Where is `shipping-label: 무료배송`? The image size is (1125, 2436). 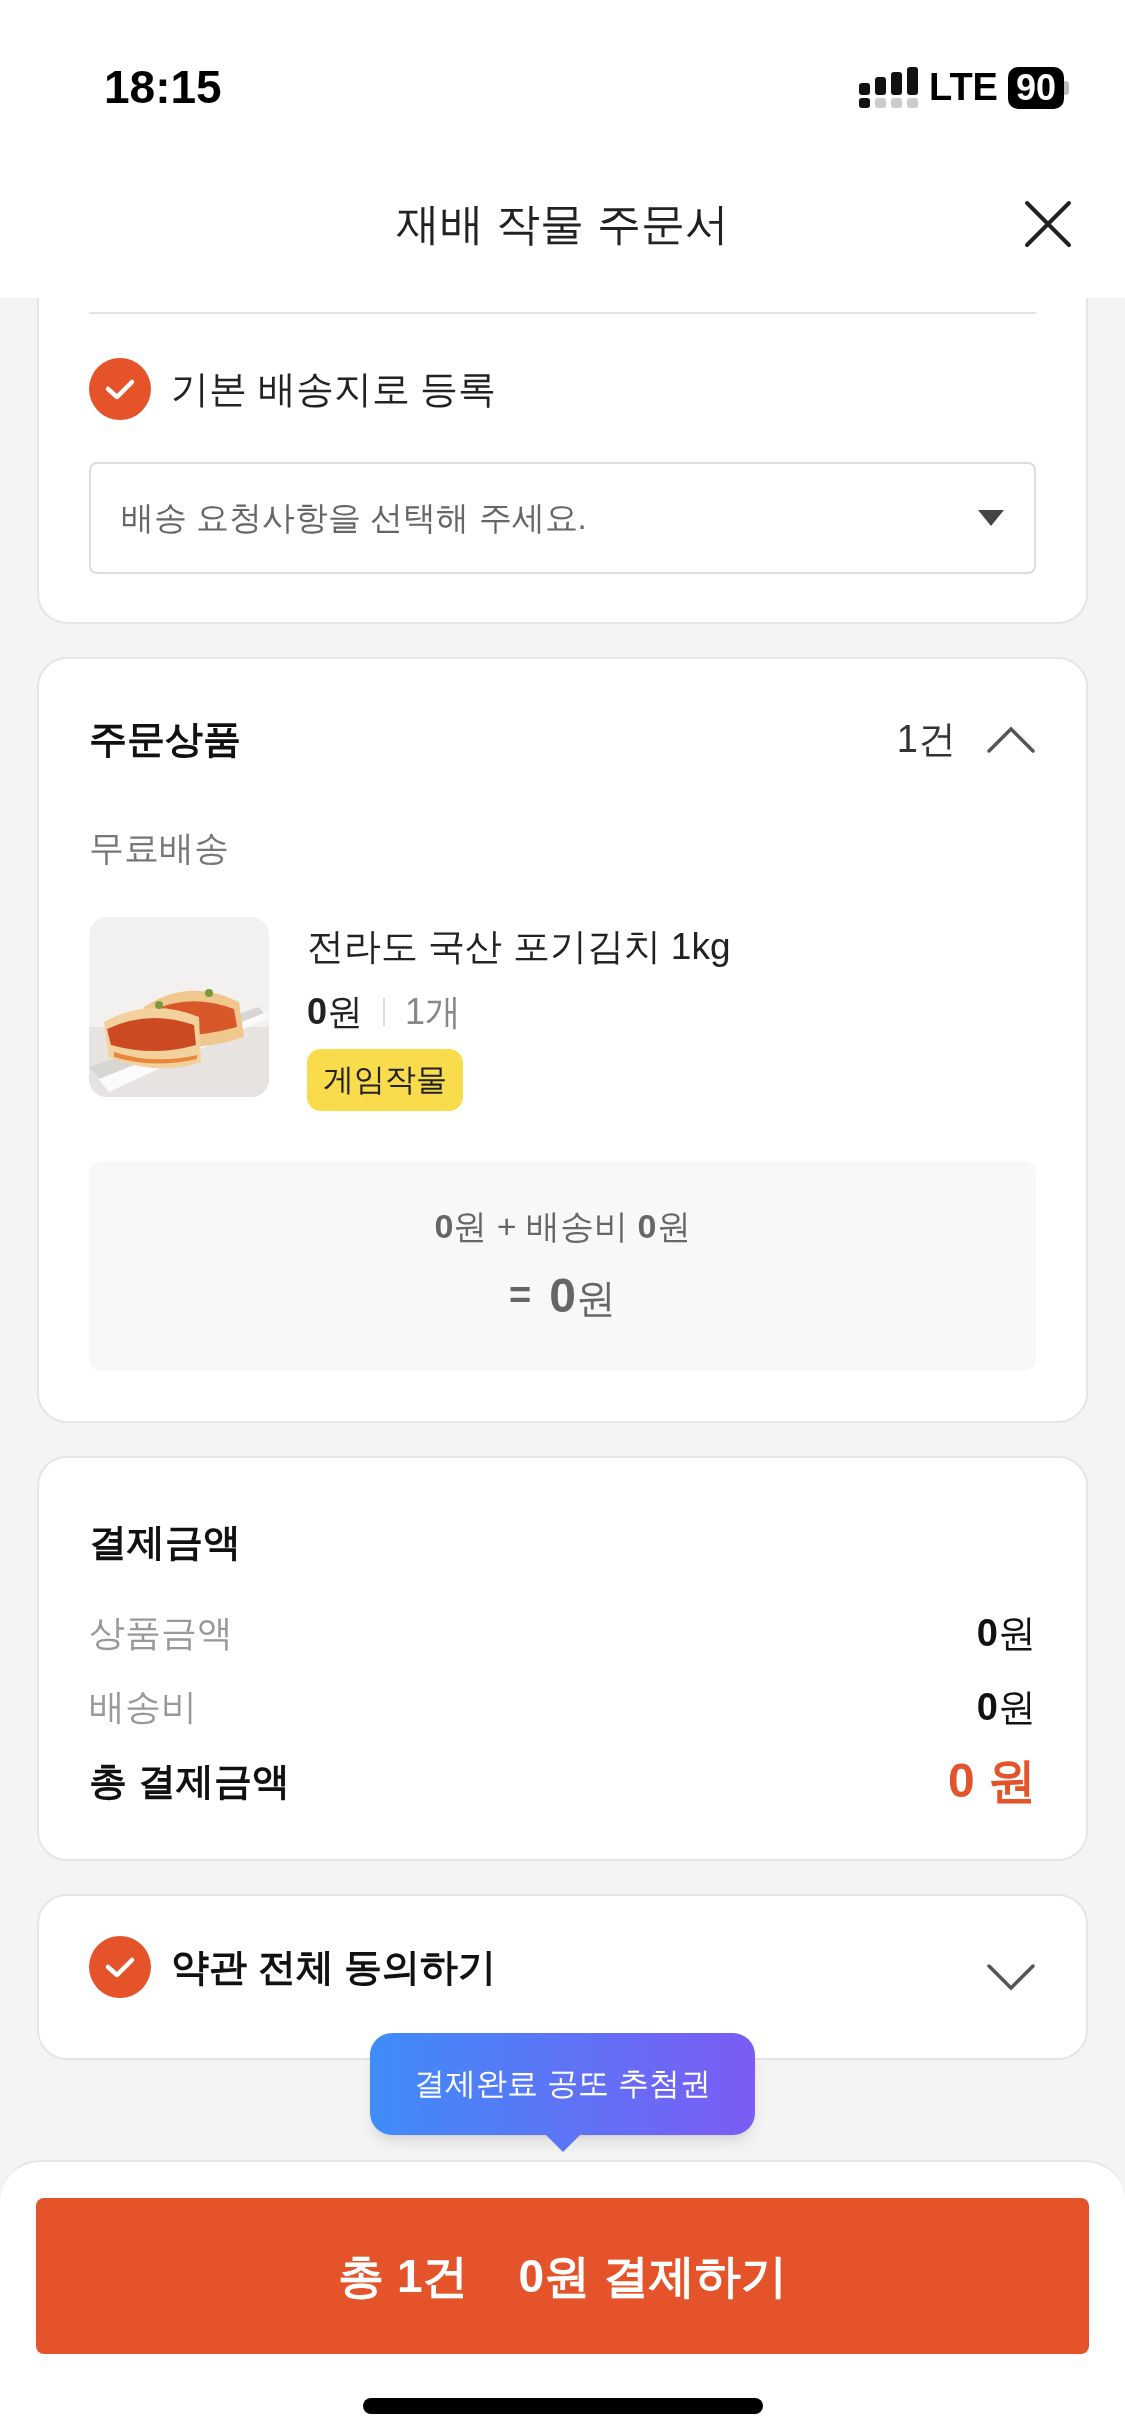
shipping-label: 무료배송 is located at coordinates (159, 848).